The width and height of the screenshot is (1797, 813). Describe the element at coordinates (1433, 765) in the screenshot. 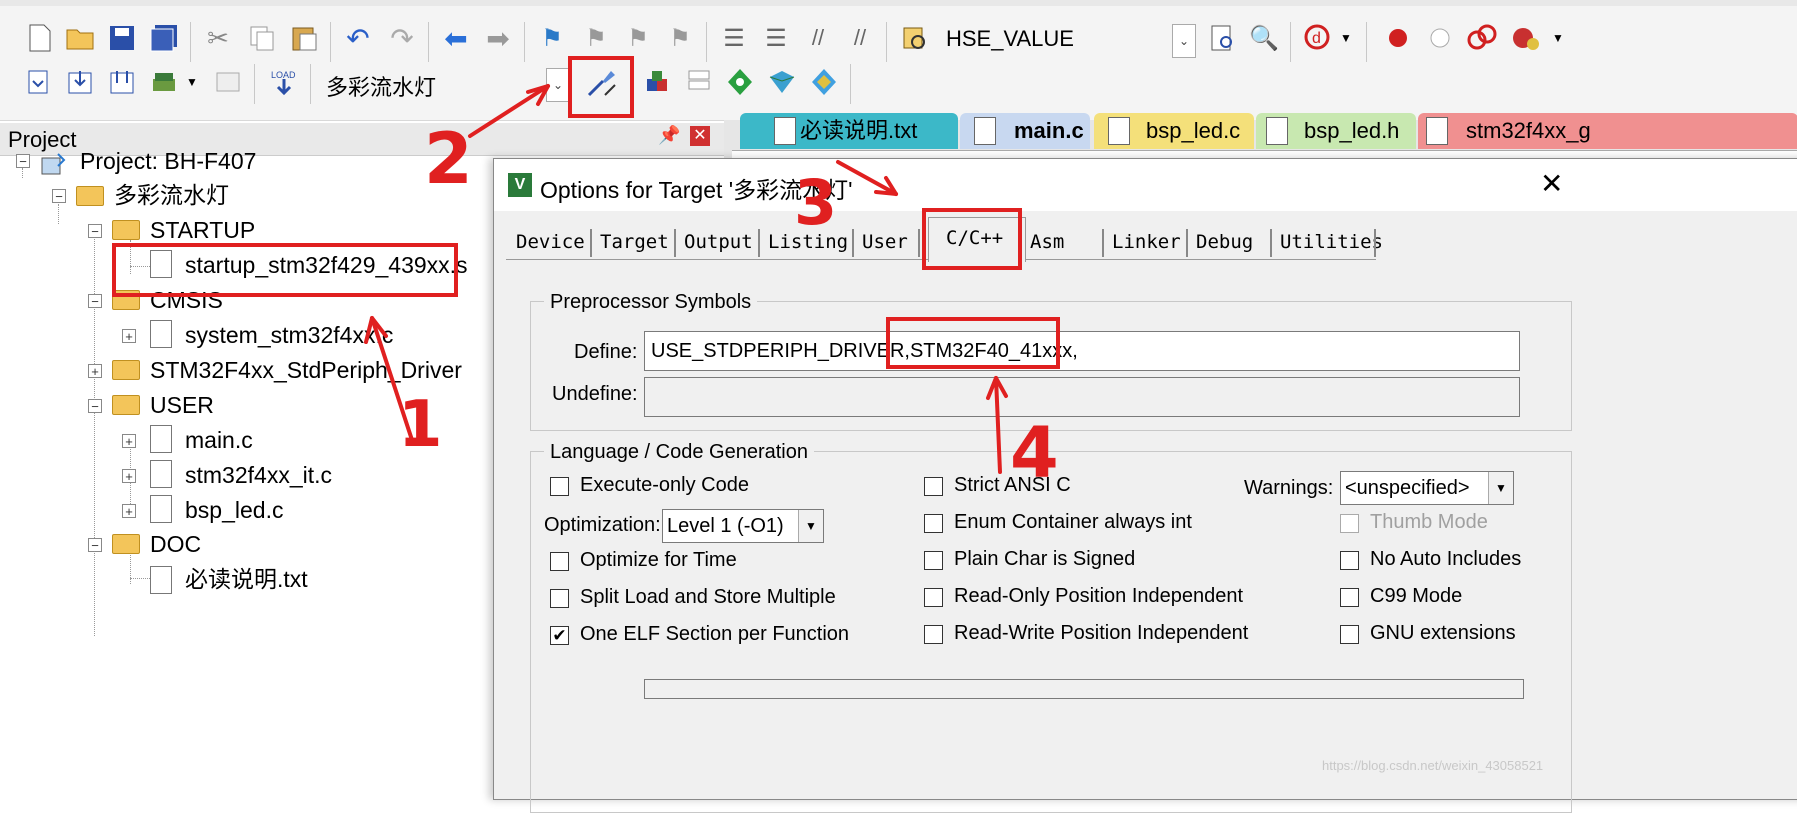

I see `watermark: https://blog.csdn.net/weixin_43058521` at that location.